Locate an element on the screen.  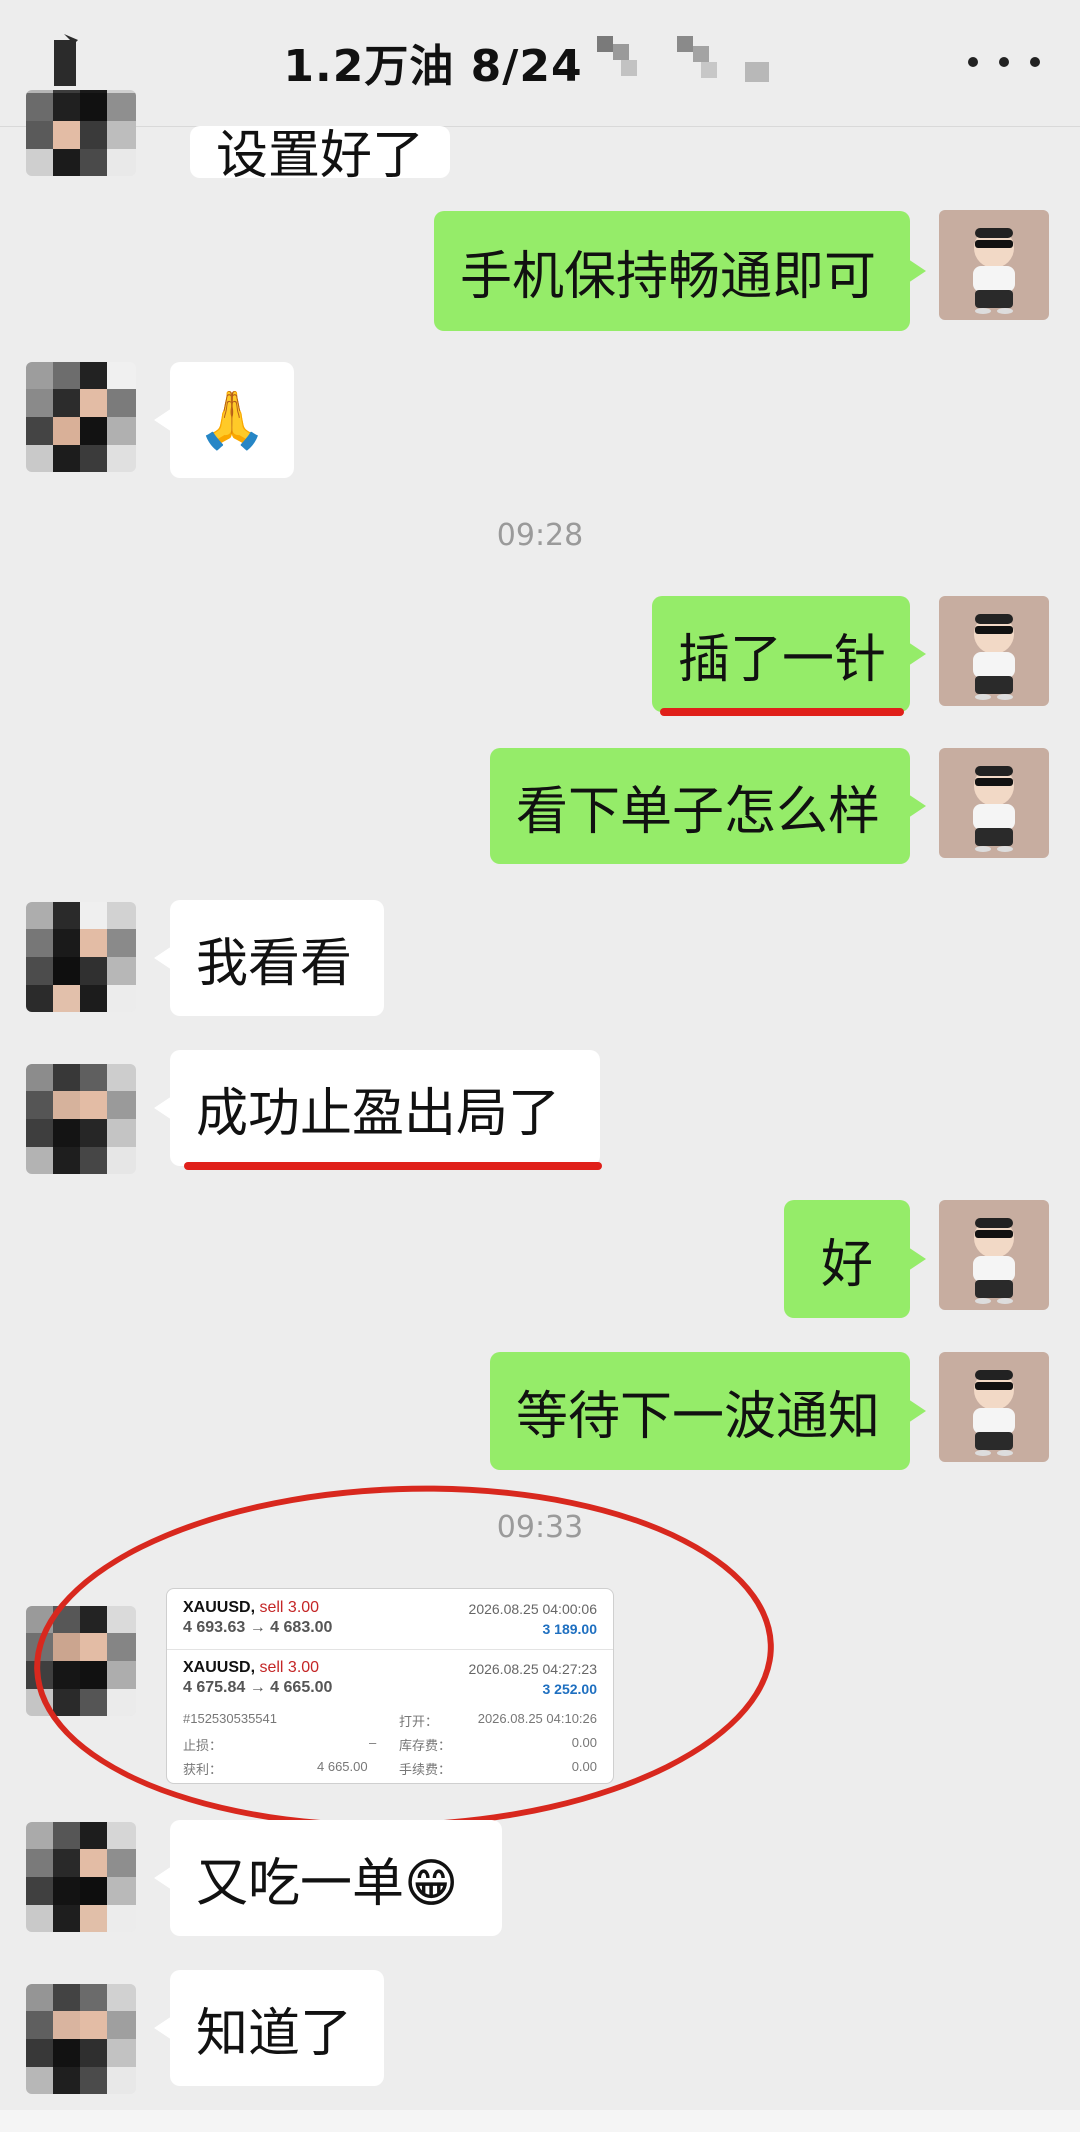
message-bubble-sent: 好 is located at coordinates (855, 1259).